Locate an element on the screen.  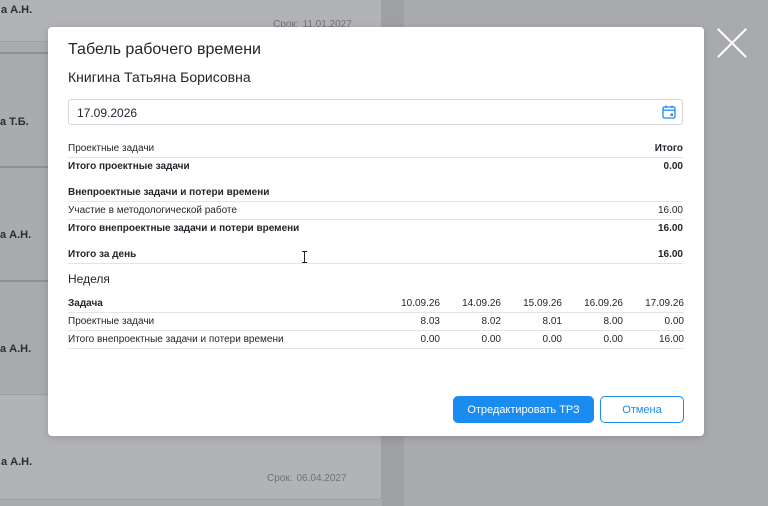
row-value: 8.03 is located at coordinates (409, 321).